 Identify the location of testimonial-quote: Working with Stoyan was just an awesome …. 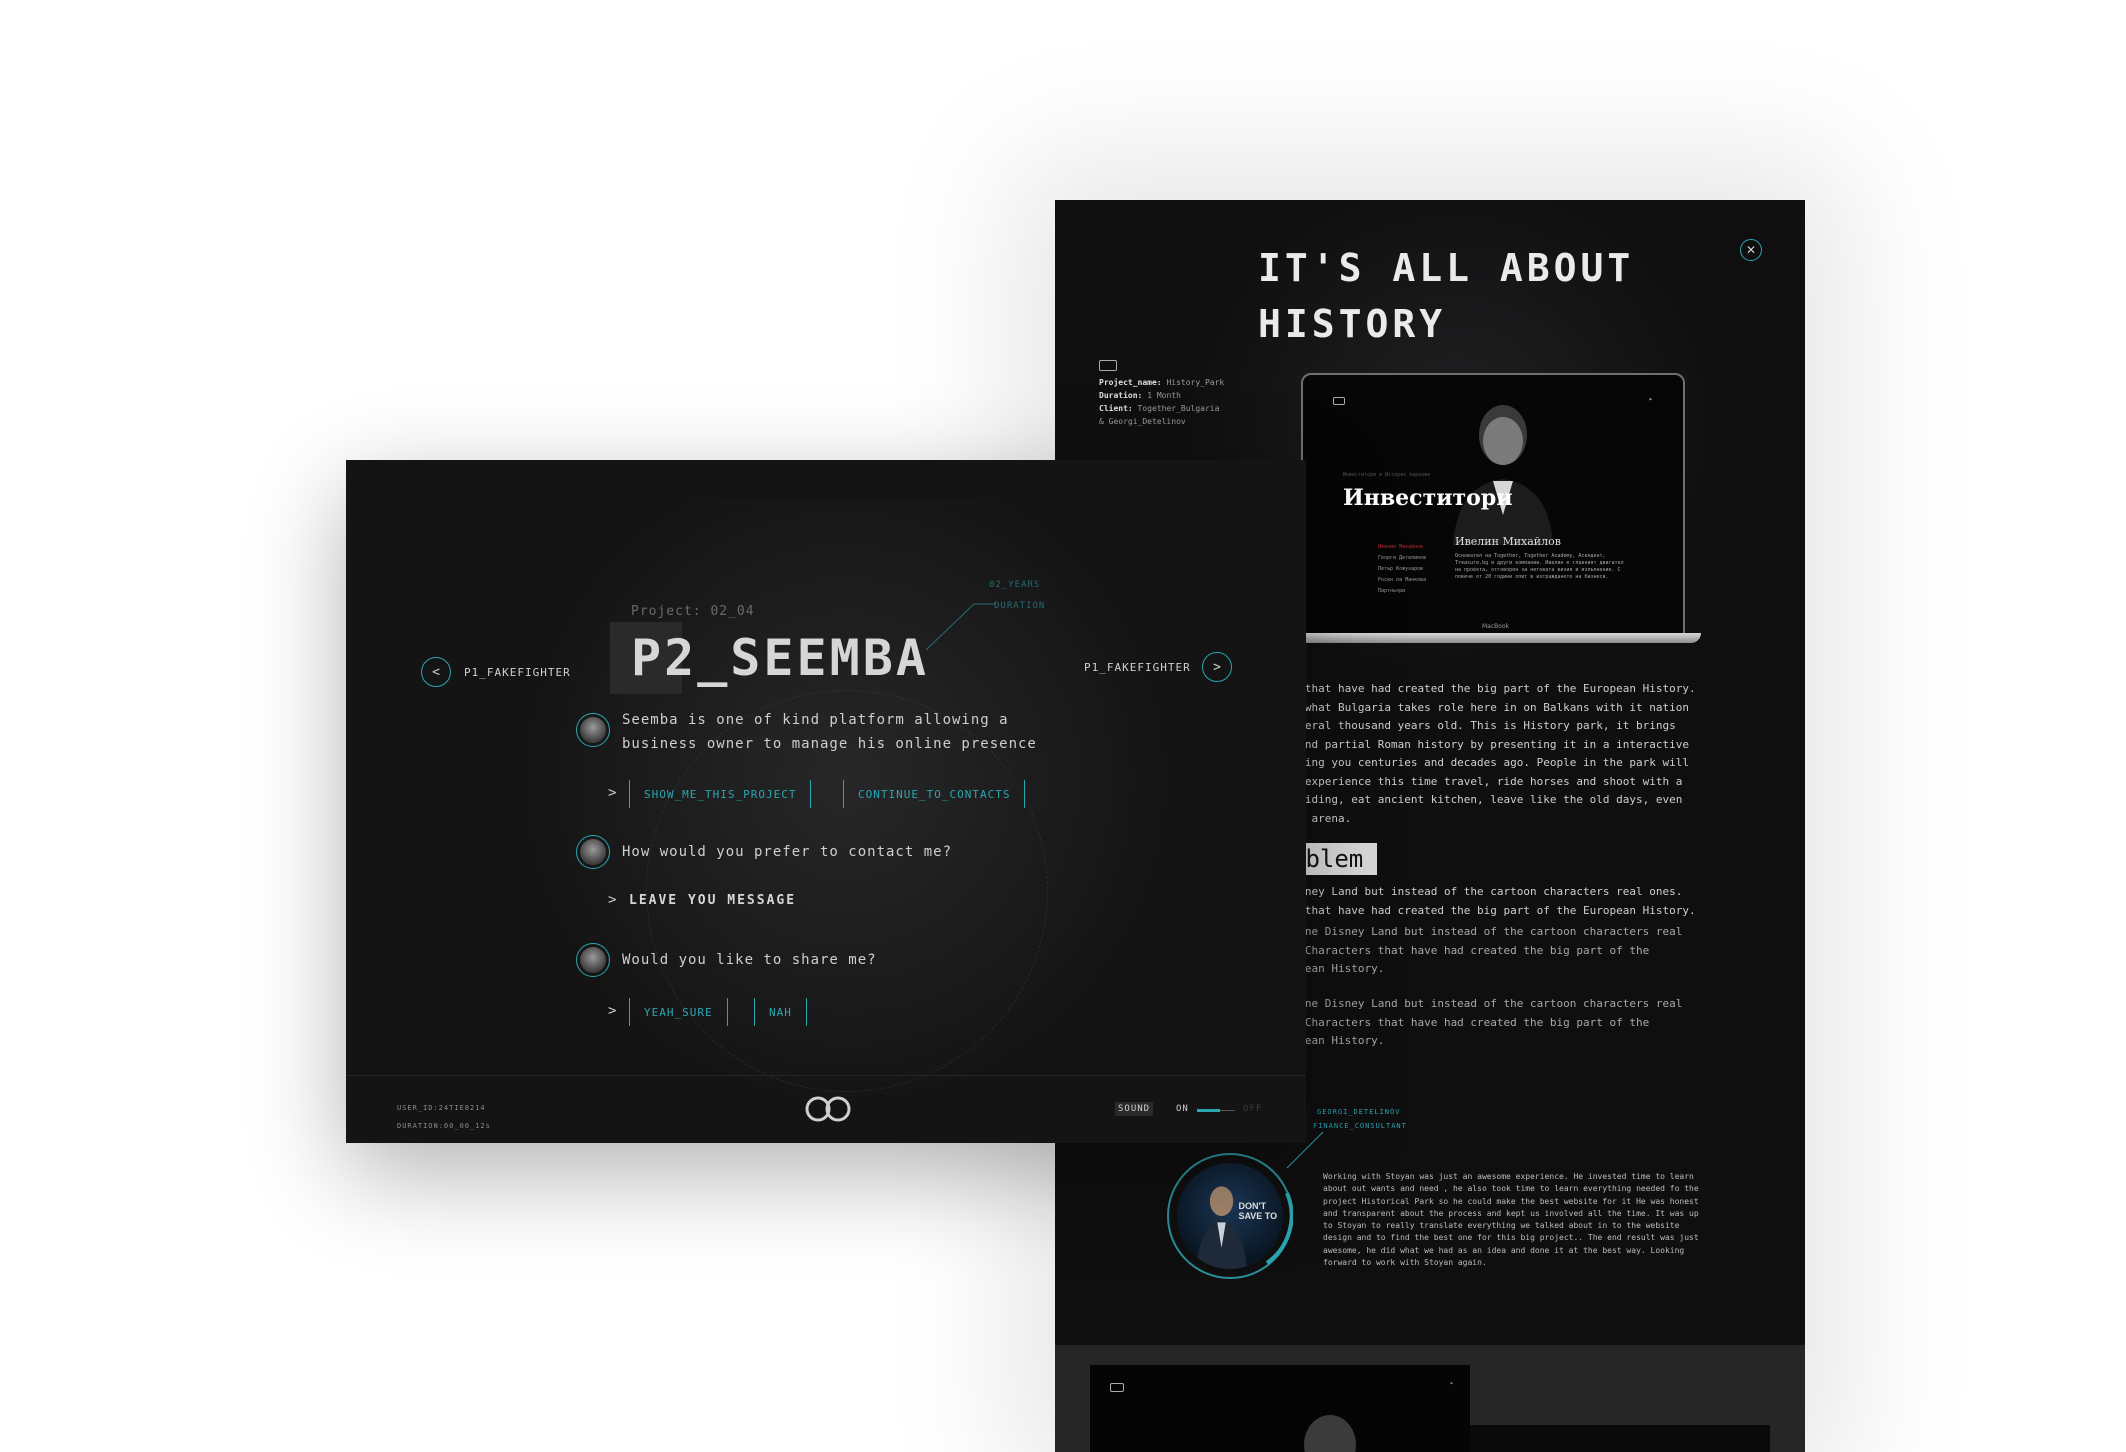
(1511, 1220).